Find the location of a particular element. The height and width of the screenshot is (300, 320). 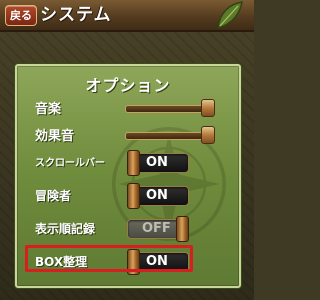

adventurer-toggle-knob is located at coordinates (133, 196).